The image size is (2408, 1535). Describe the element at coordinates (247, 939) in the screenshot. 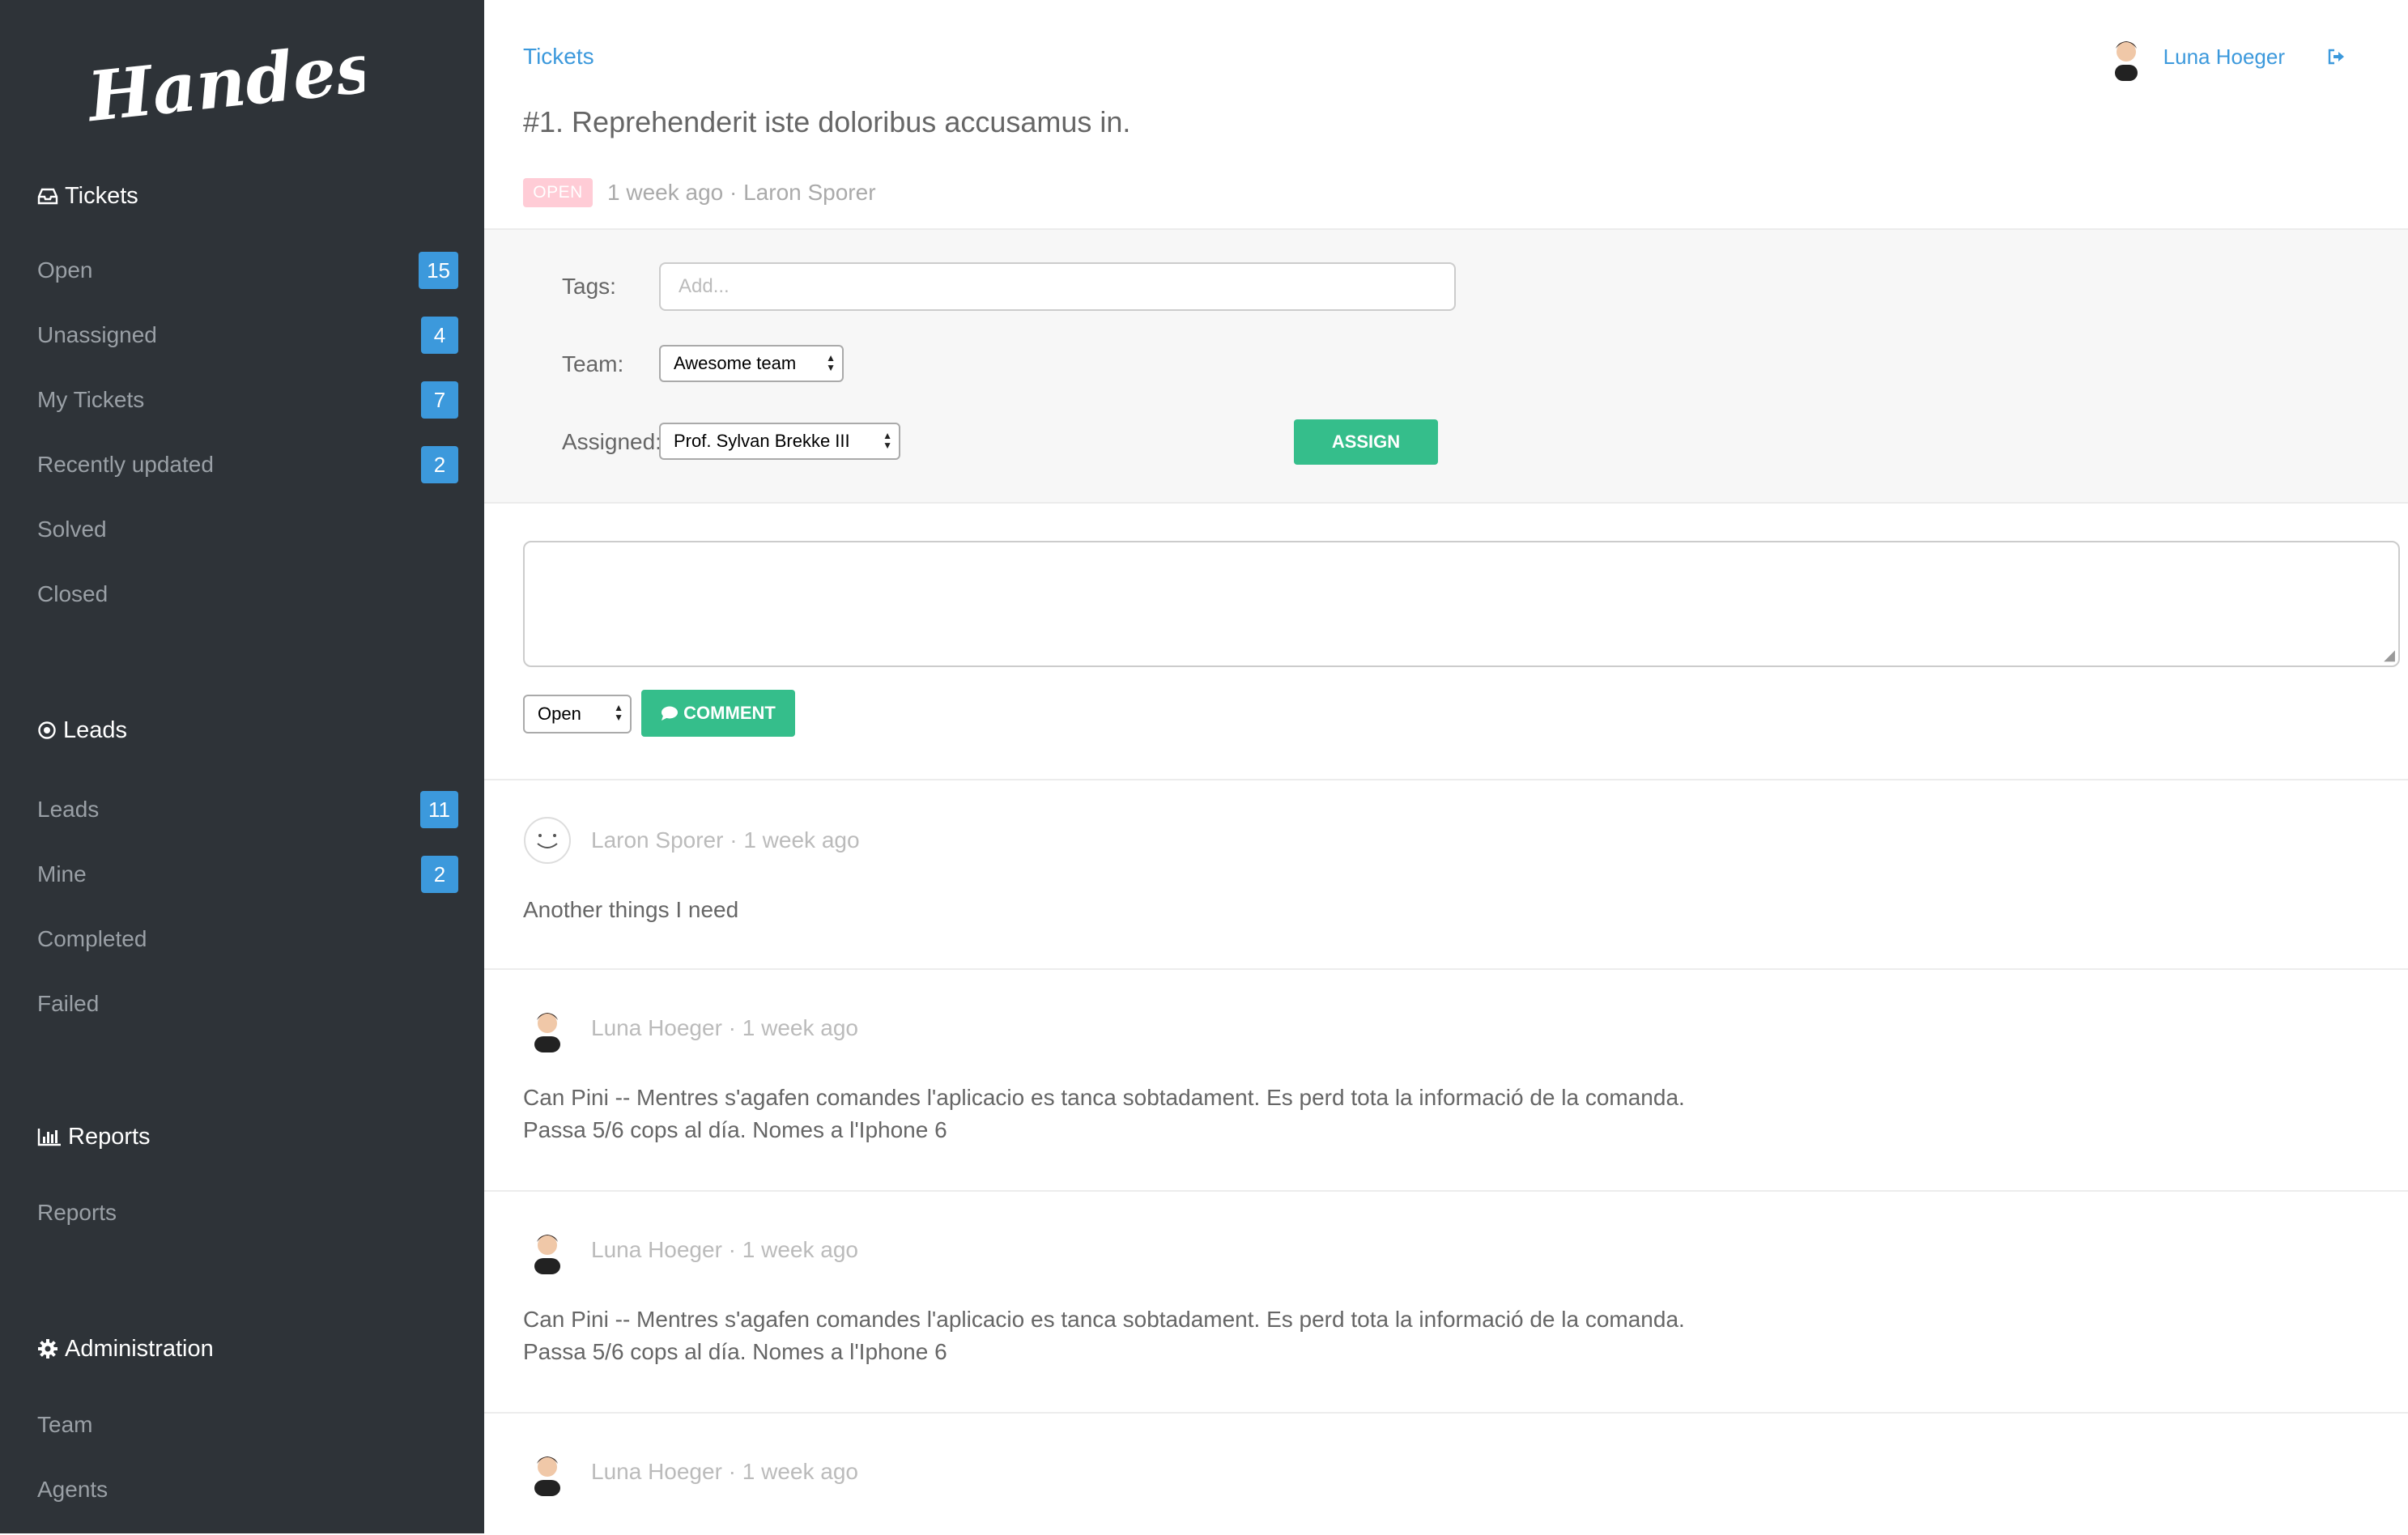

I see `sidebar-item-completed: Completed` at that location.